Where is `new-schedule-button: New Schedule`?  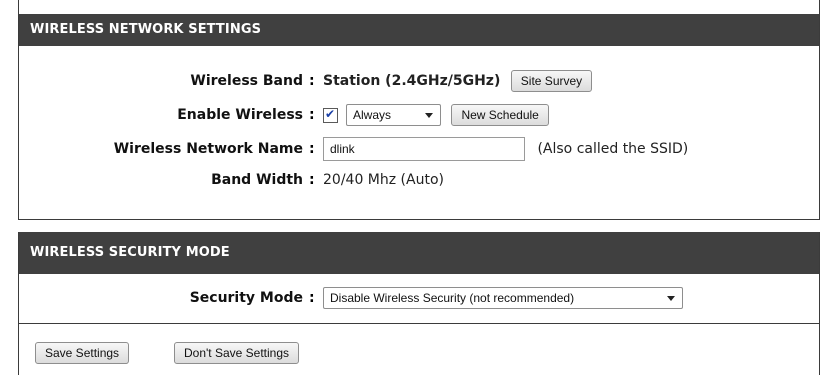 new-schedule-button: New Schedule is located at coordinates (500, 115).